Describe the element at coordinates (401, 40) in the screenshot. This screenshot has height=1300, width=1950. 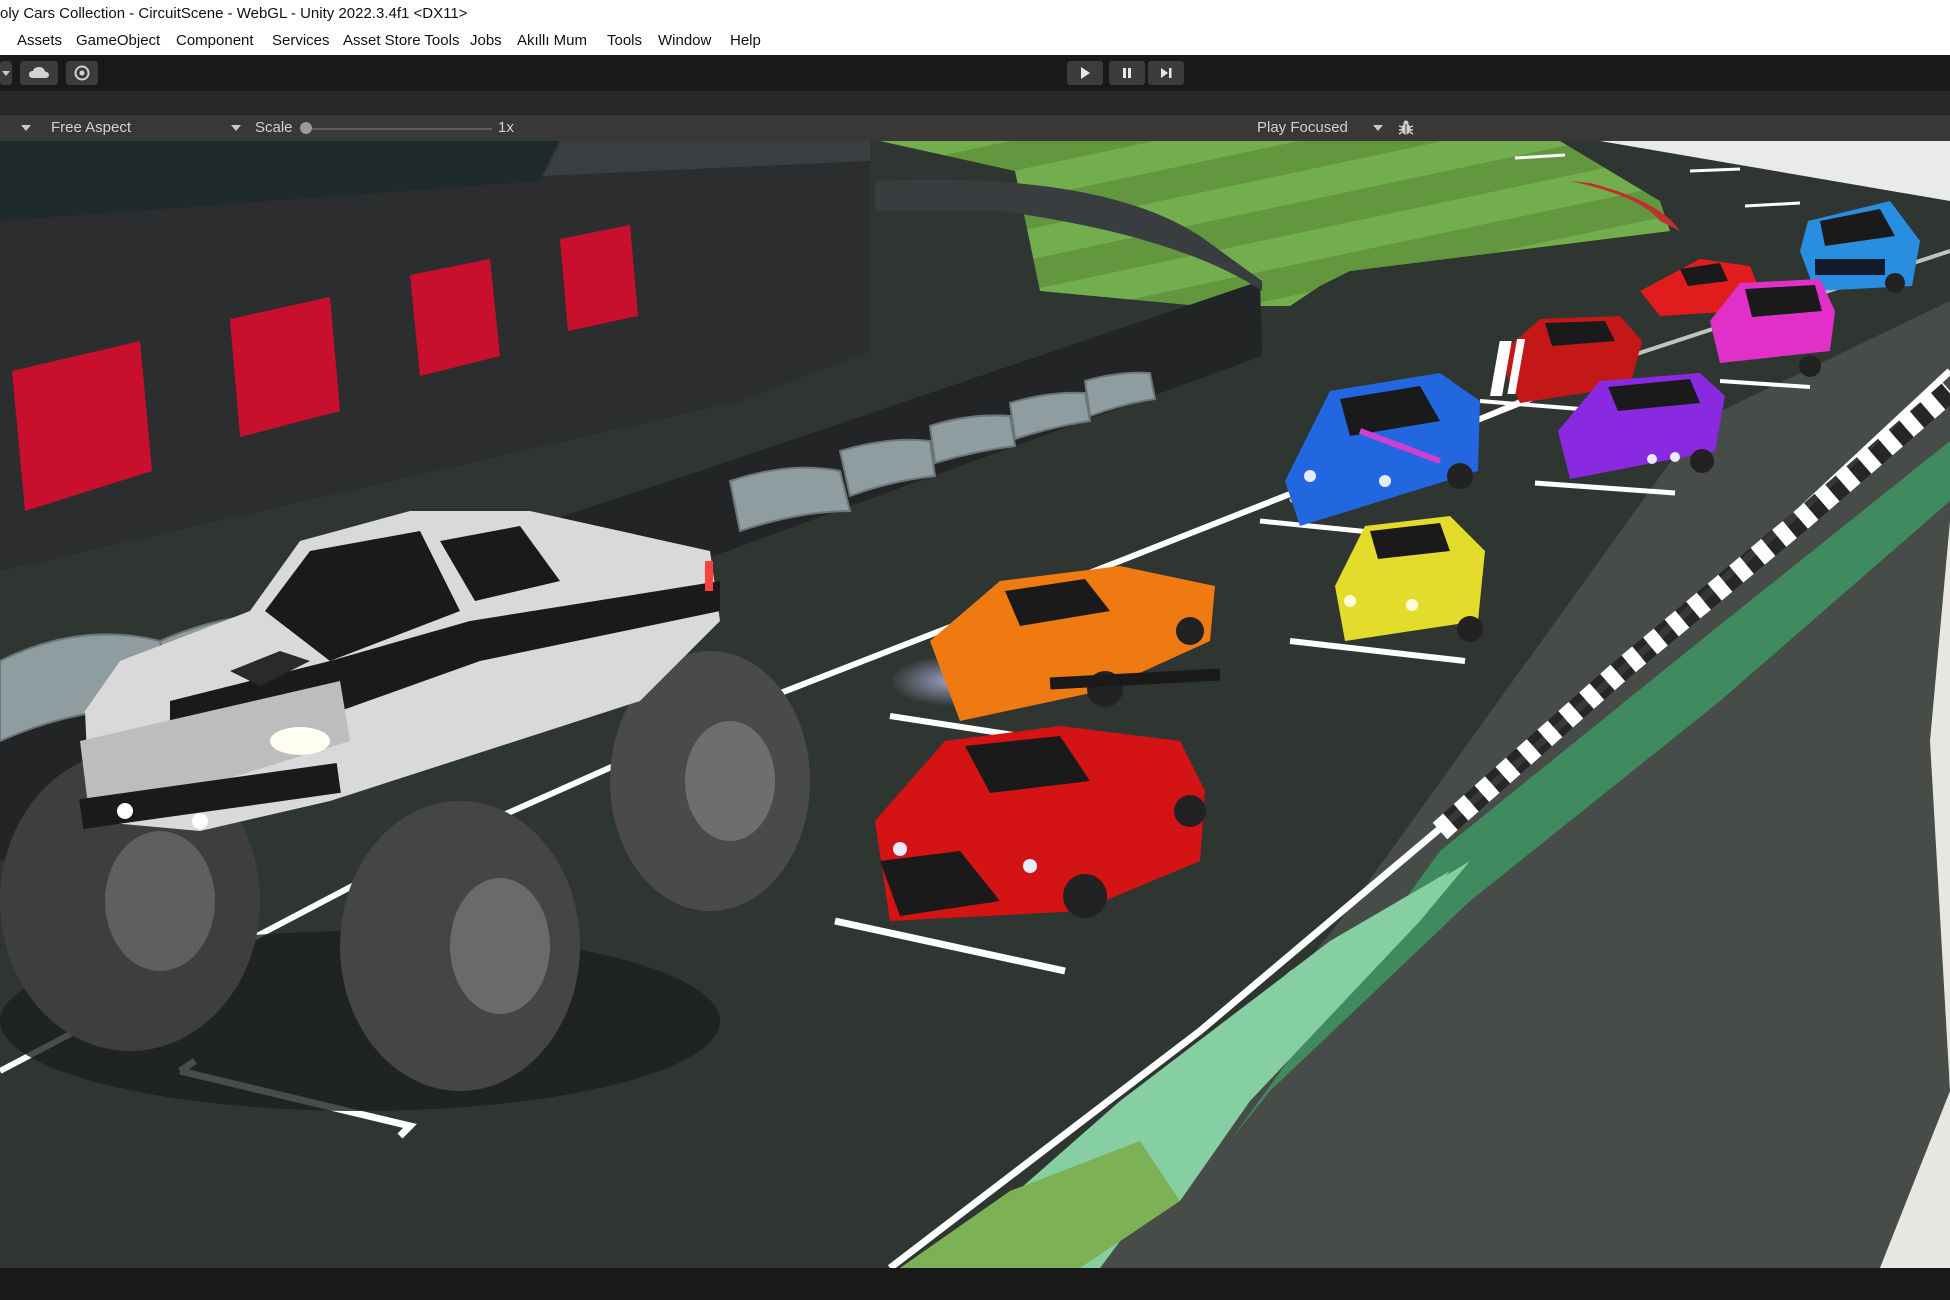
I see `menu-asset-store-tools: Asset Store Tools` at that location.